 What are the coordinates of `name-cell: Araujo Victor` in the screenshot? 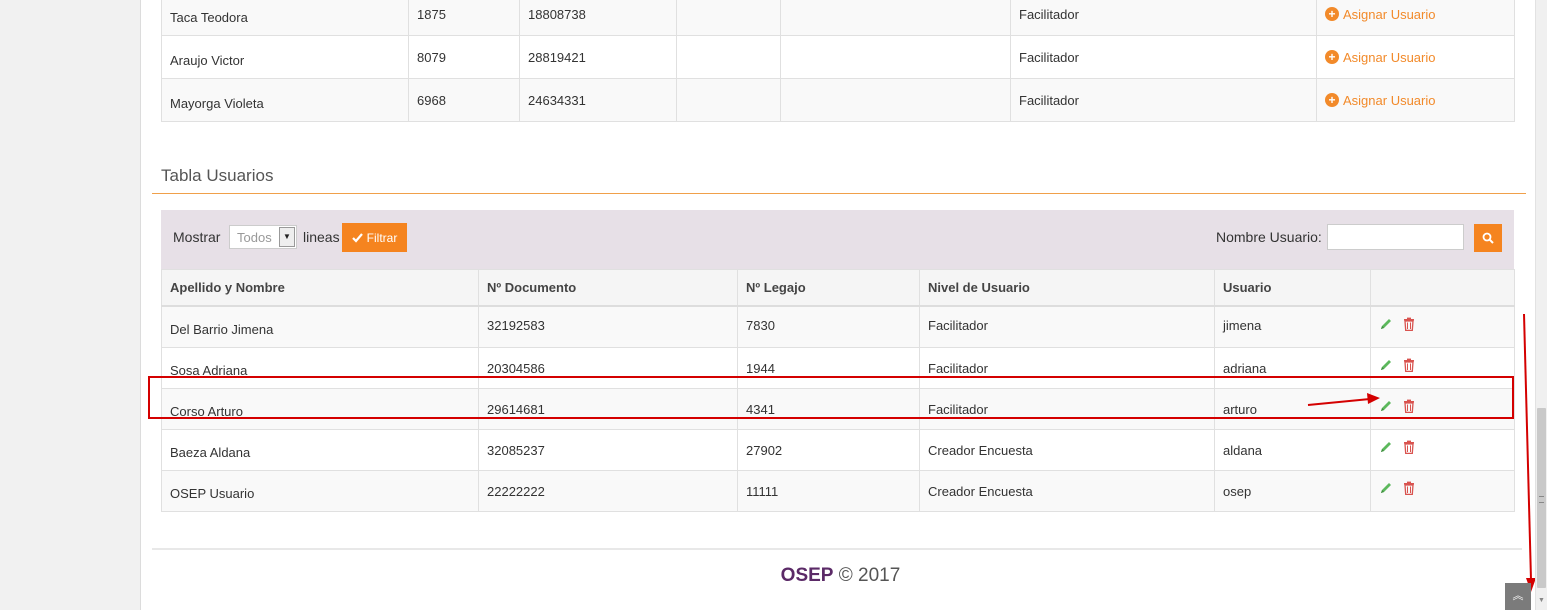 It's located at (285, 57).